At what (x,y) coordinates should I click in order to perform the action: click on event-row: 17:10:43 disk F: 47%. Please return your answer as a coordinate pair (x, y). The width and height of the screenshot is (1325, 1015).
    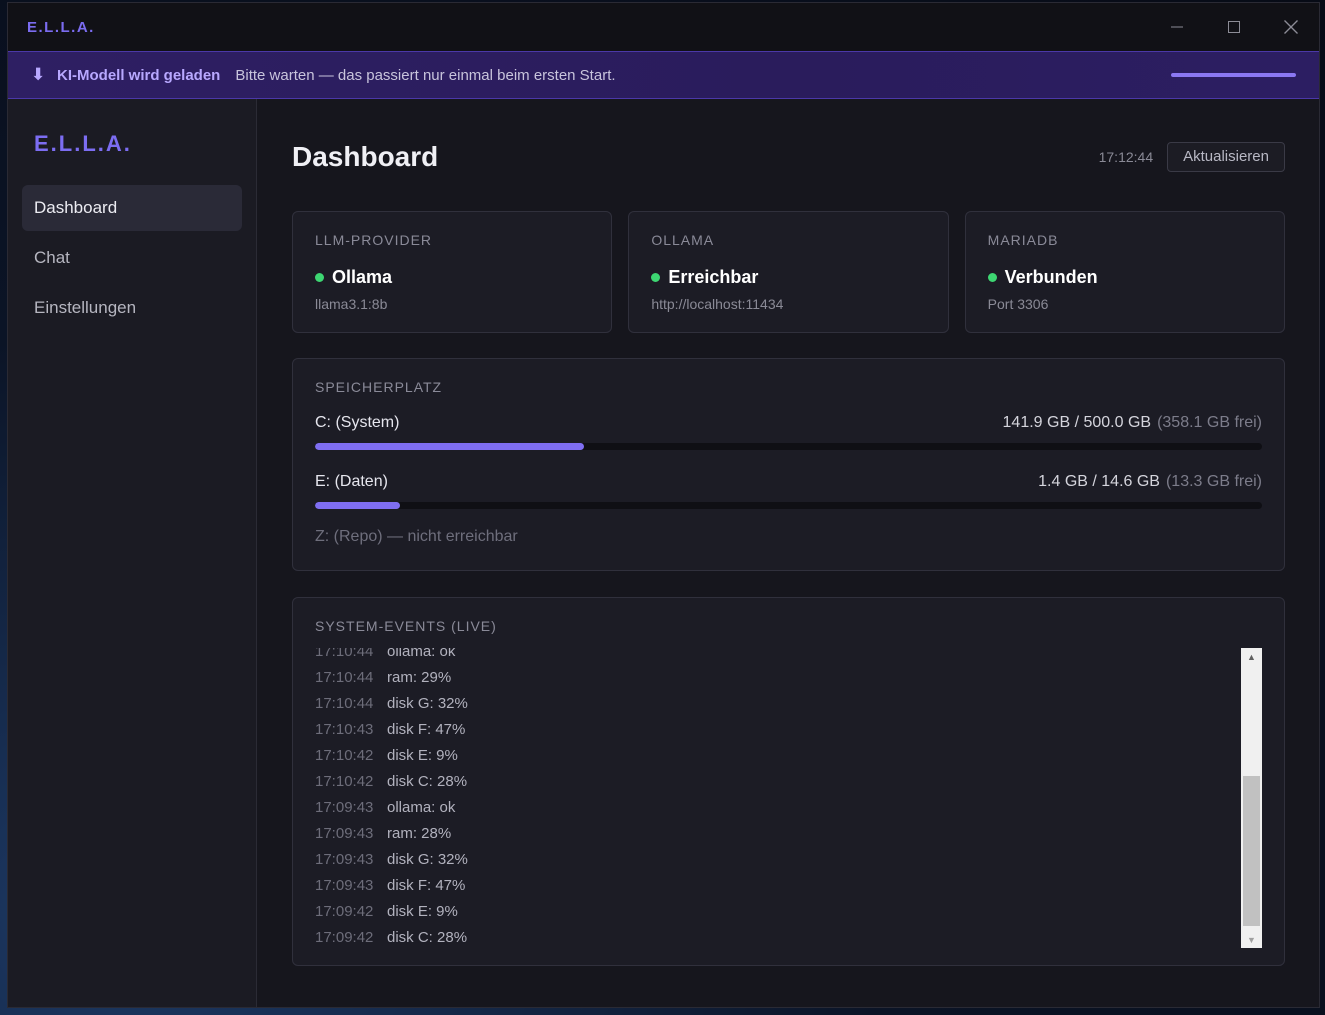
    Looking at the image, I should click on (779, 730).